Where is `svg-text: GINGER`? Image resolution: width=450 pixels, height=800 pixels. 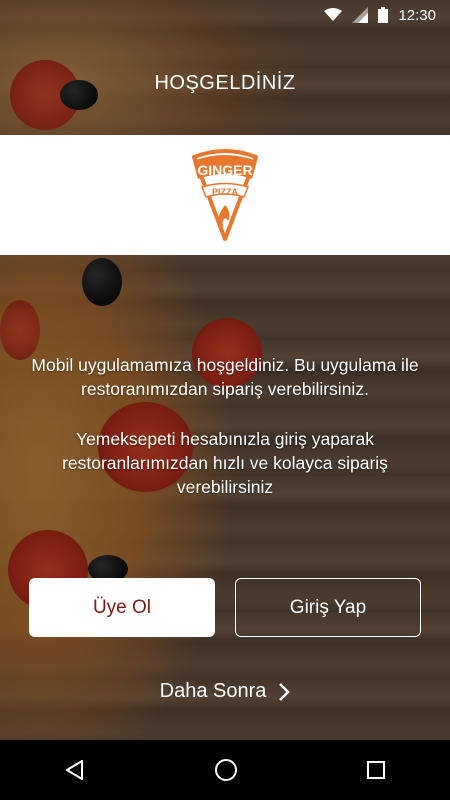 svg-text: GINGER is located at coordinates (224, 170).